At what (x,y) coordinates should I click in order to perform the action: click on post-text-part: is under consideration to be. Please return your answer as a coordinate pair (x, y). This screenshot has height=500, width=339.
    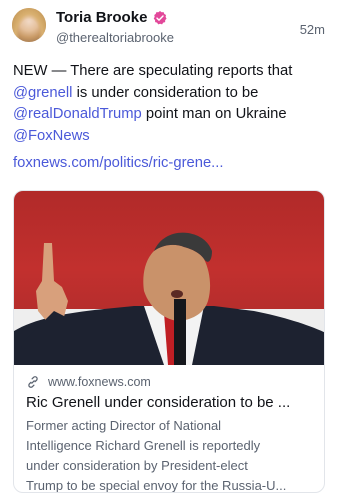
    Looking at the image, I should click on (167, 92).